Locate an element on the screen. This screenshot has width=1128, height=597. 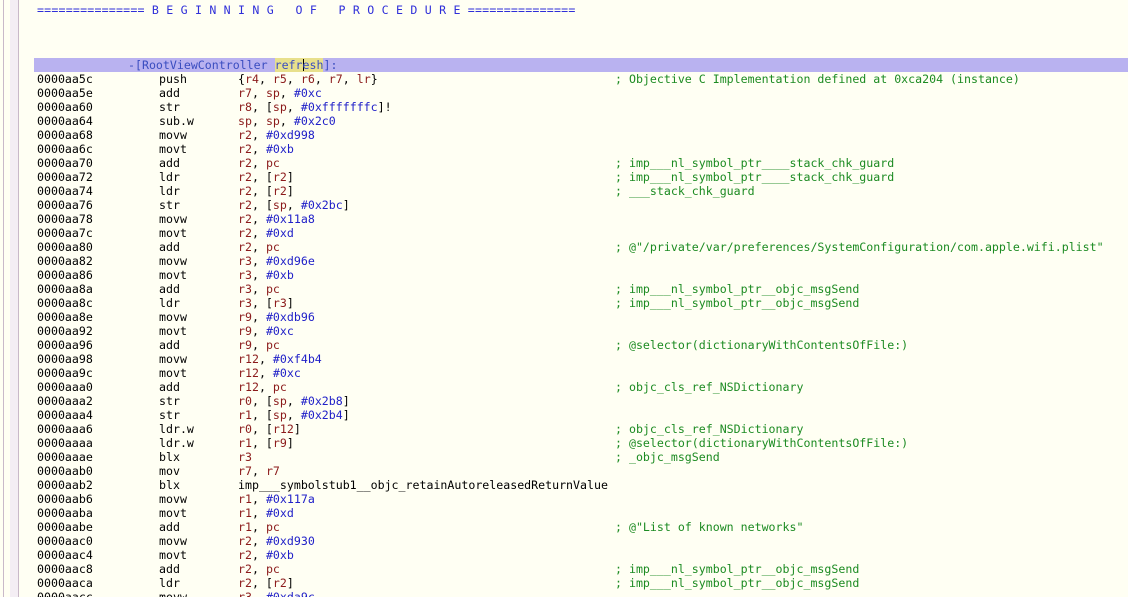
instruction-row: 0000aa76 str r2, [sp, #0x2bc] is located at coordinates (564, 205).